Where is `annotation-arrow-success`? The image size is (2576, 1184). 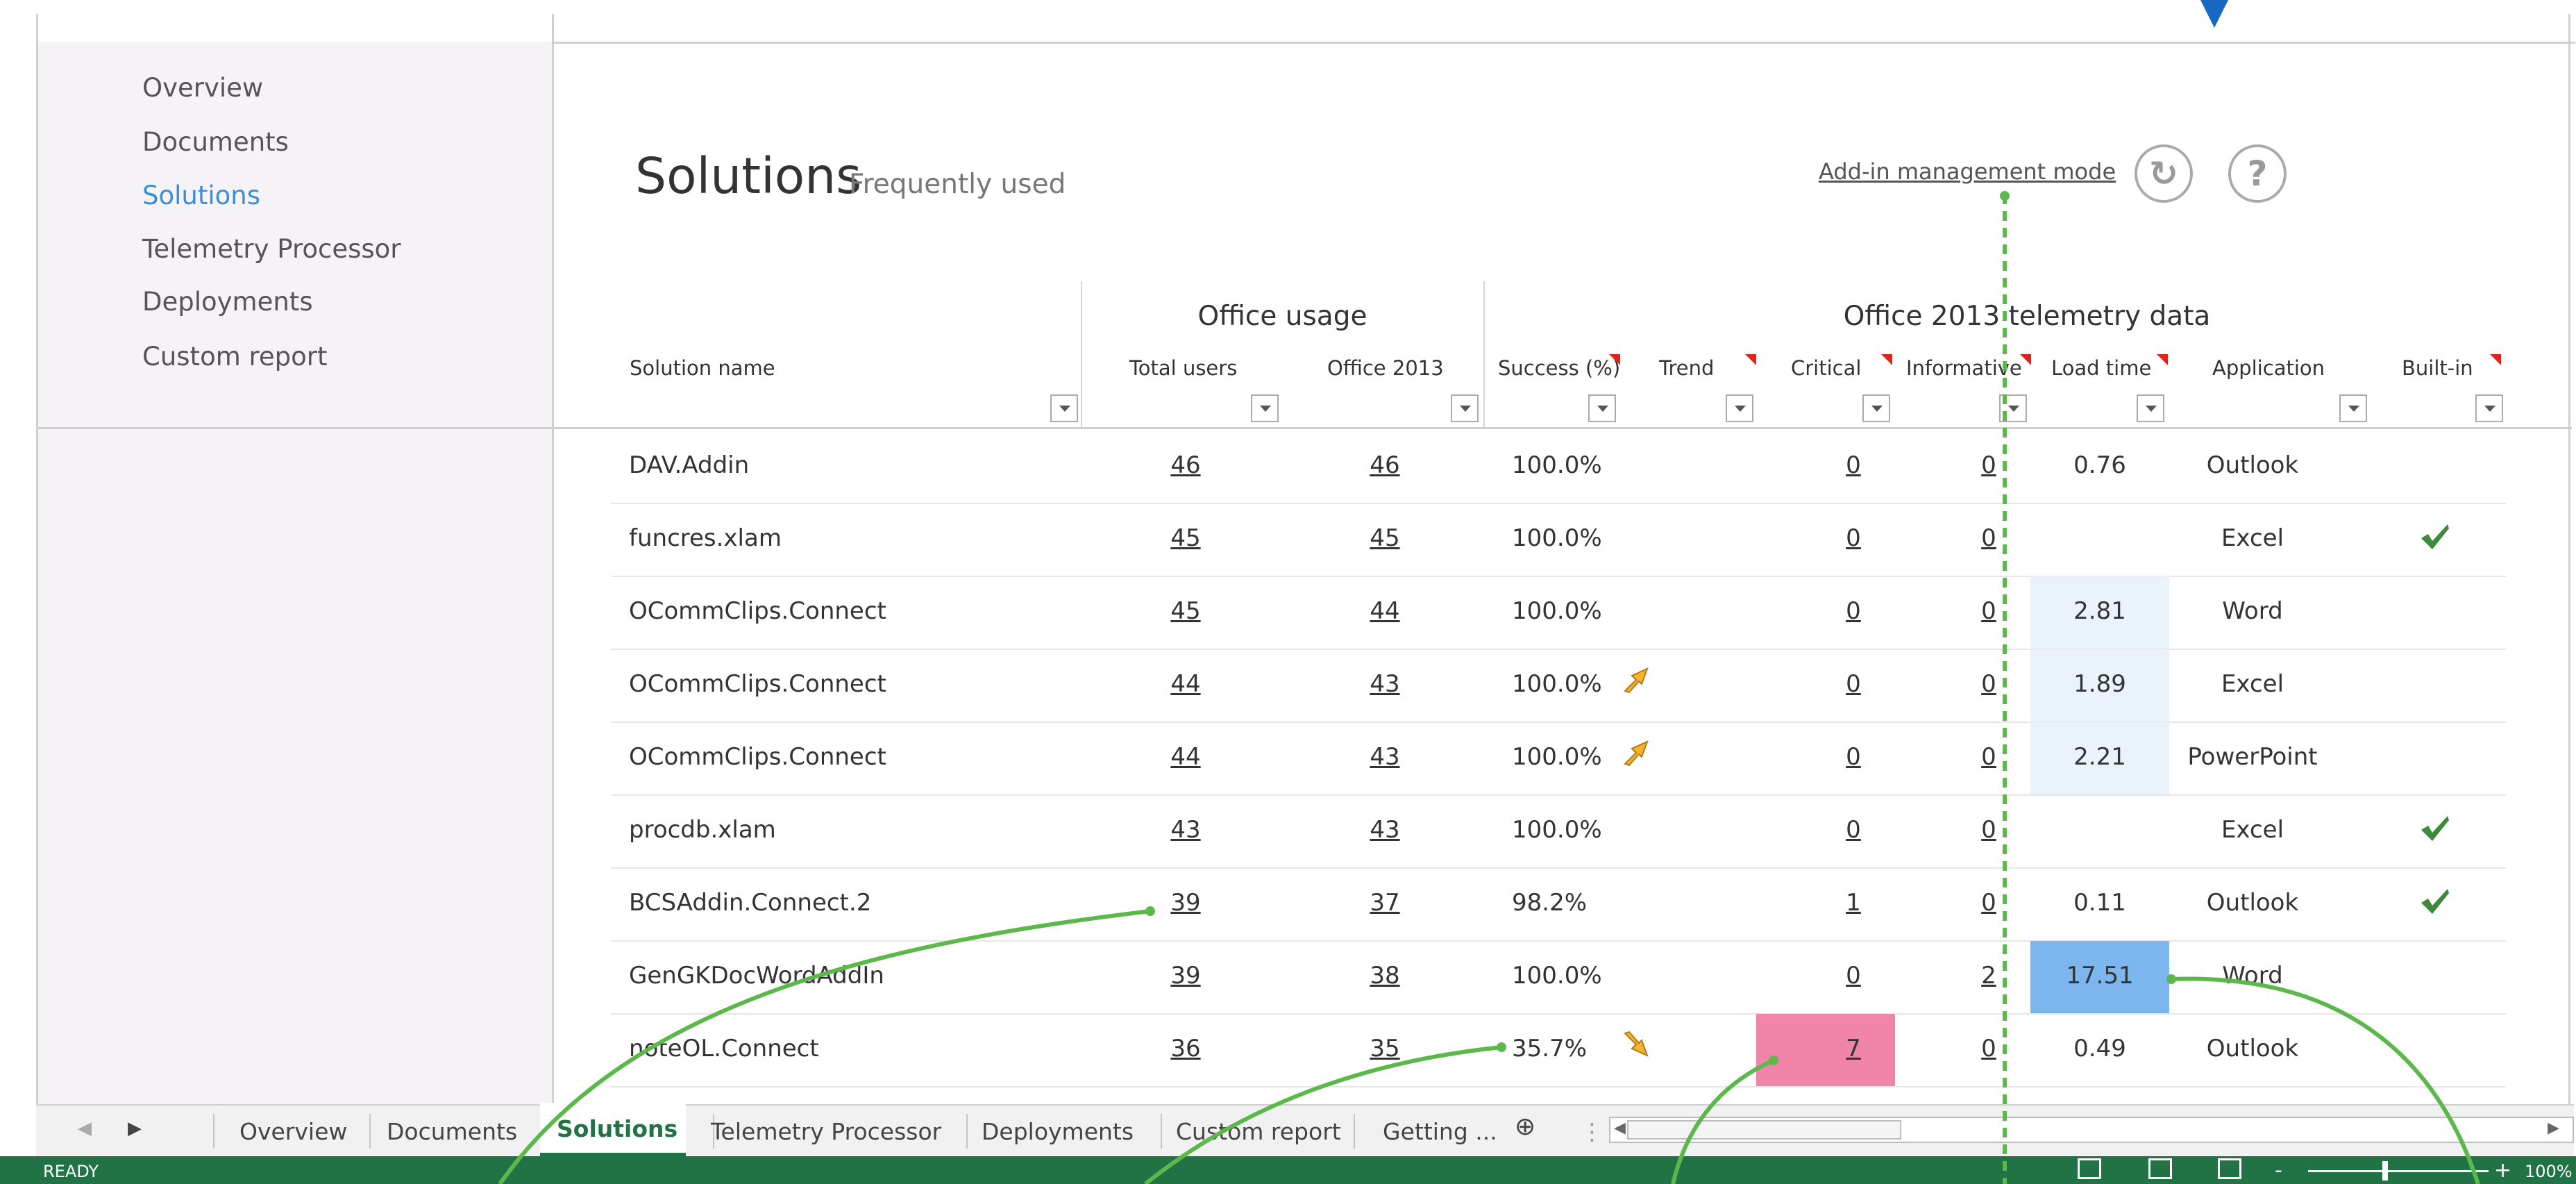 annotation-arrow-success is located at coordinates (1323, 1114).